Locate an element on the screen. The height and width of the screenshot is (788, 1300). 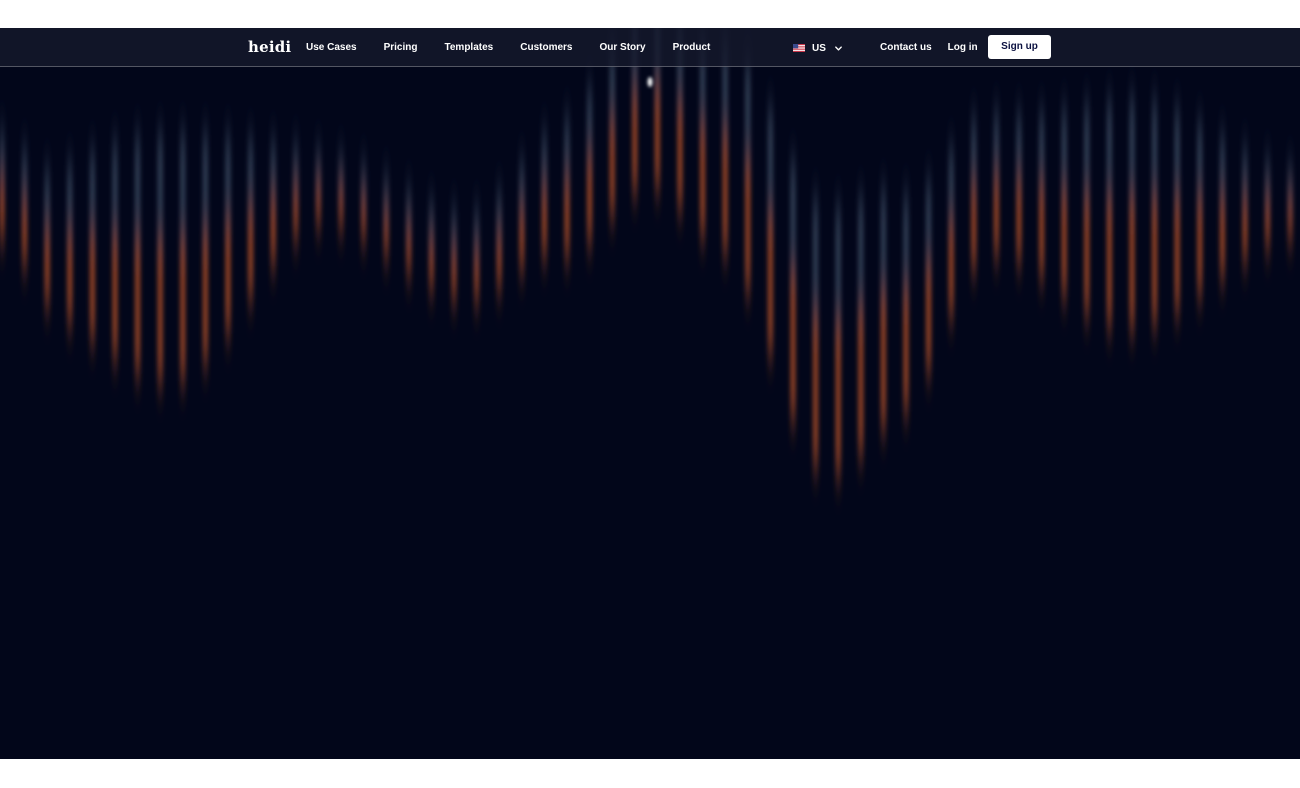
region-selector: US is located at coordinates (818, 48).